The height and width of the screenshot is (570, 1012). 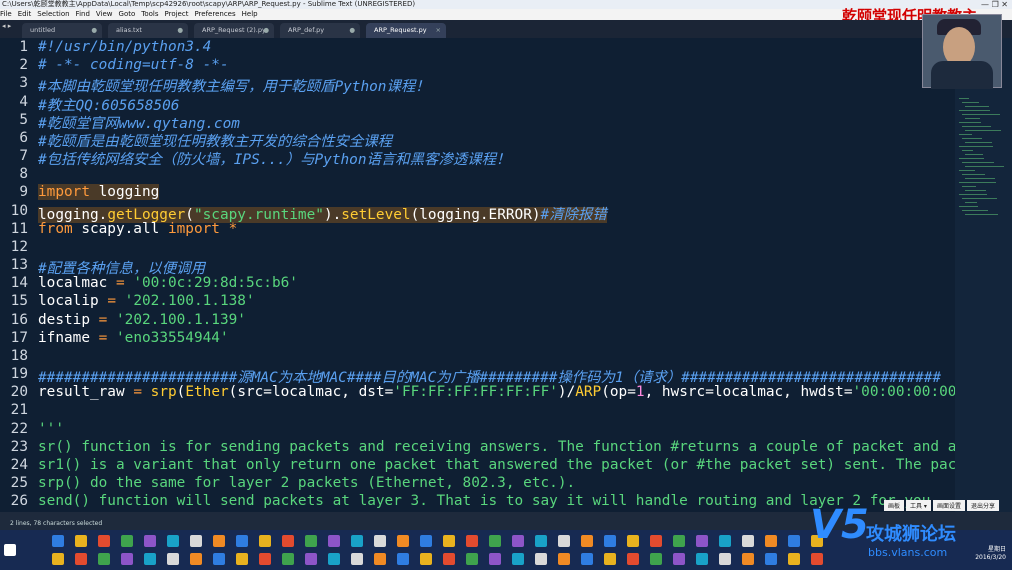 What do you see at coordinates (6, 26) in the screenshot?
I see `tab-nav-arrows: ◂ ▸` at bounding box center [6, 26].